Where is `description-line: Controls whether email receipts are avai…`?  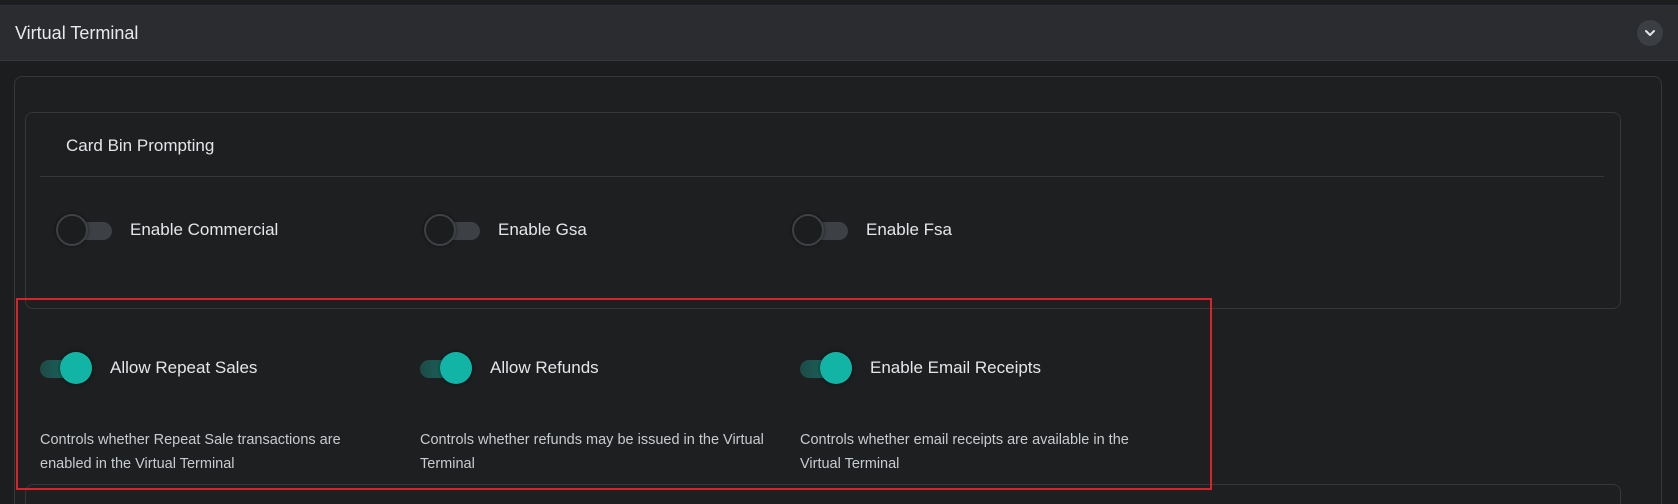 description-line: Controls whether email receipts are avai… is located at coordinates (964, 440).